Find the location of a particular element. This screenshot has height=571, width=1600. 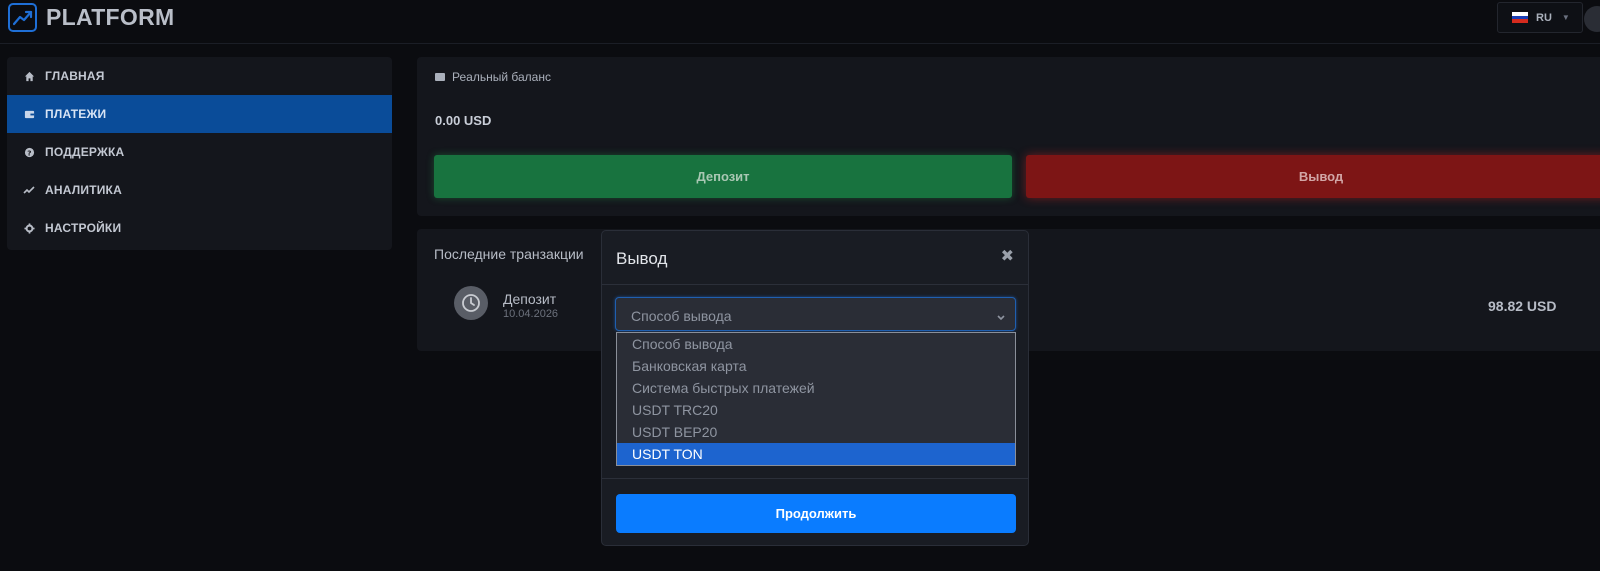

trending-up-icon is located at coordinates (22, 17).